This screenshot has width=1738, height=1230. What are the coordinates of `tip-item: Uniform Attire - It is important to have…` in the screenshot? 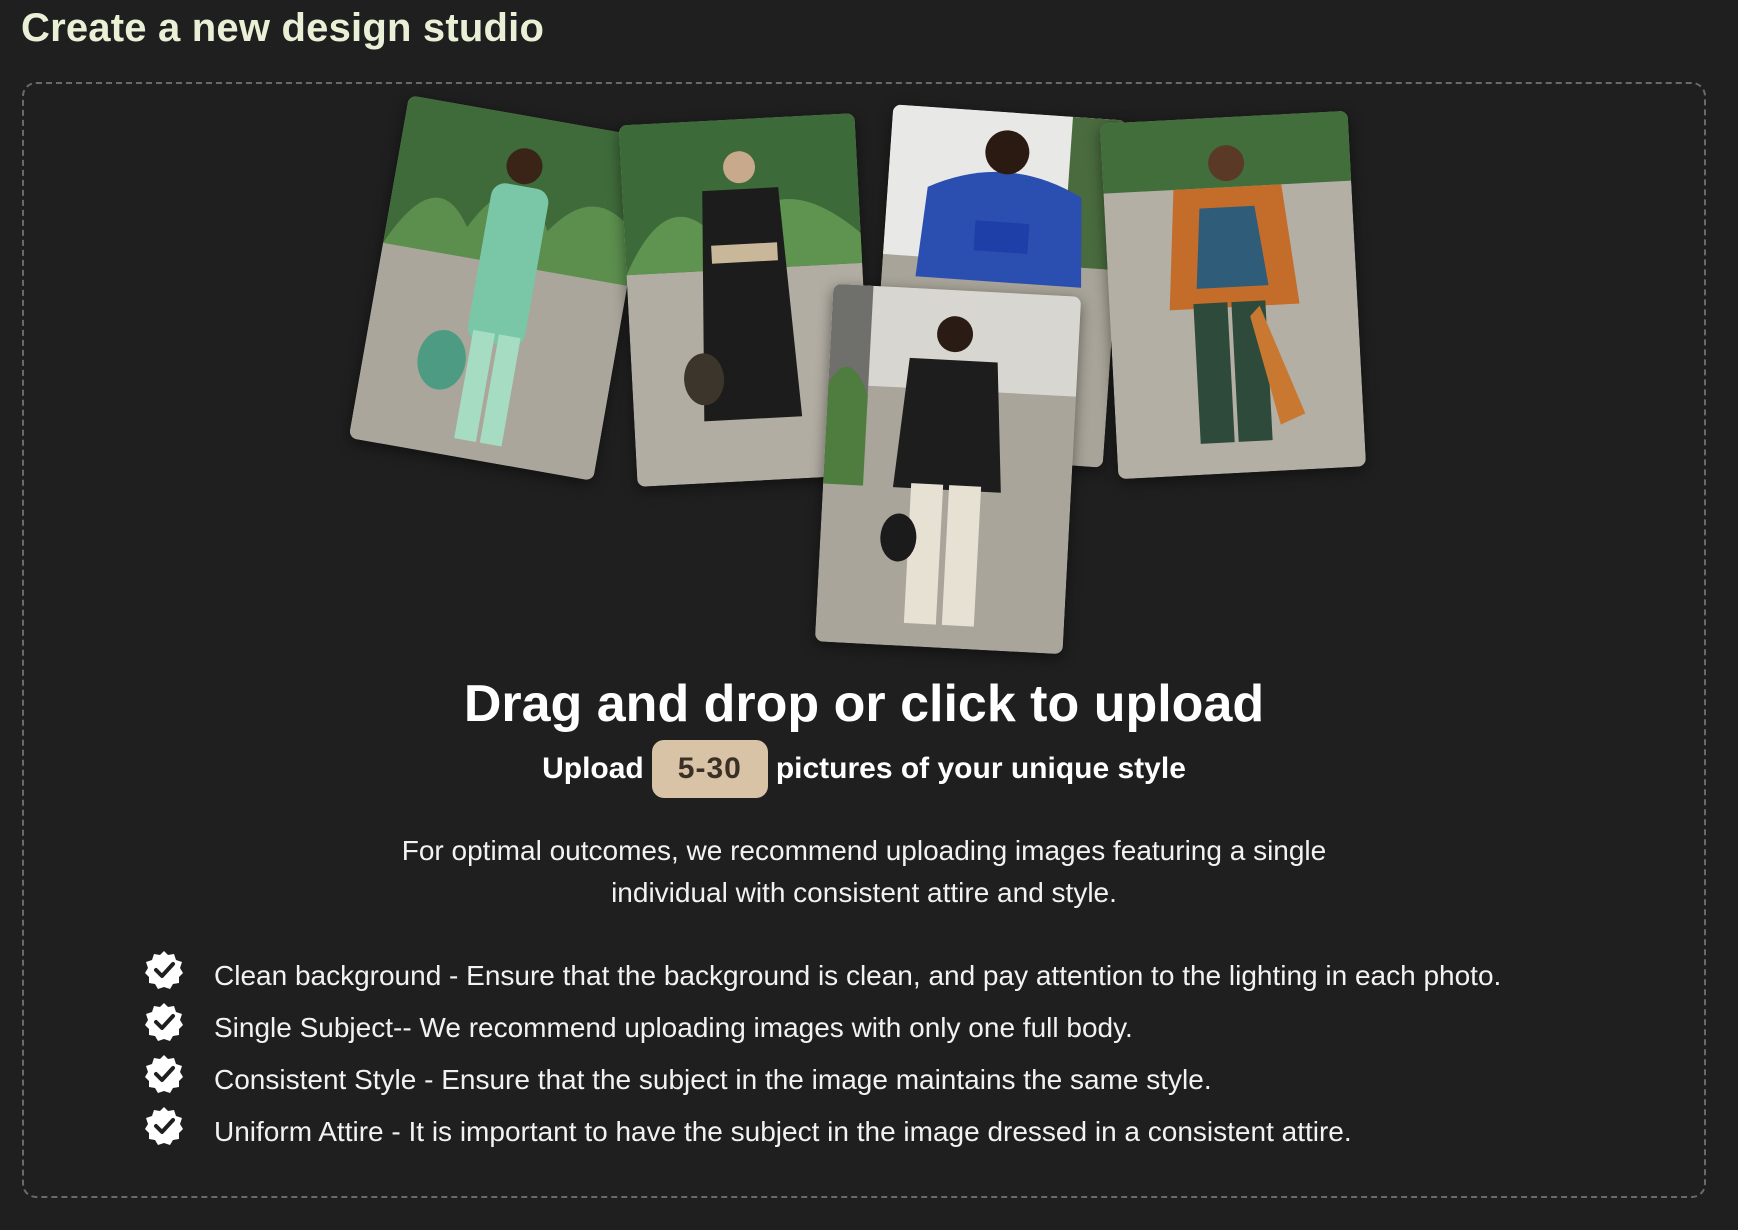 It's located at (914, 1132).